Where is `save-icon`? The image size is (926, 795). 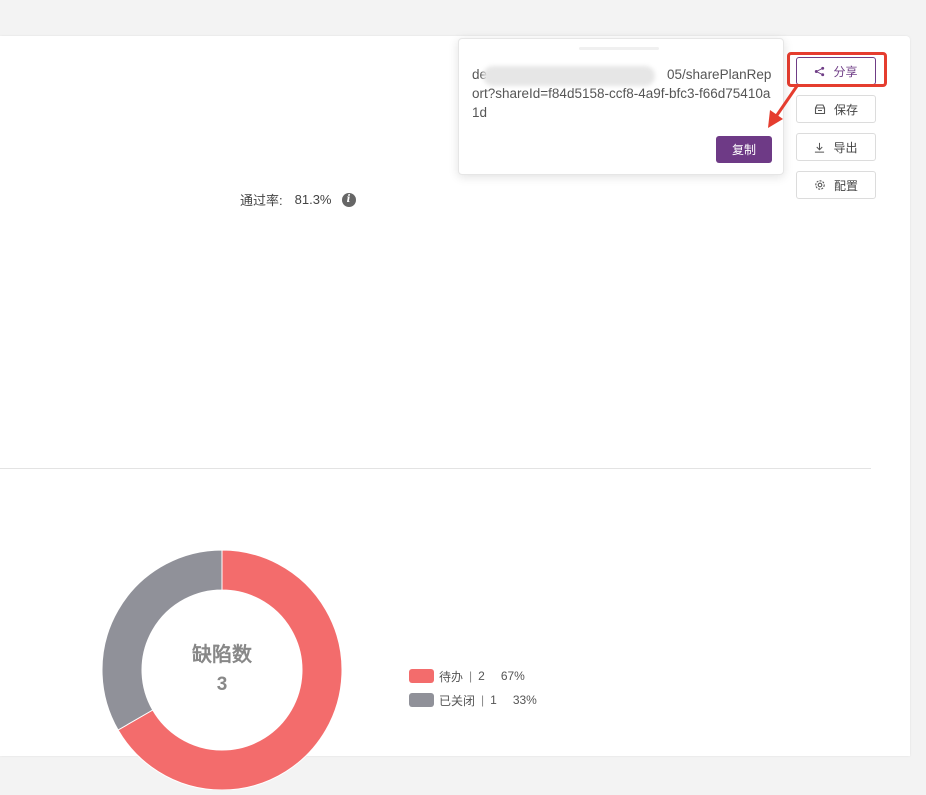
save-icon is located at coordinates (820, 108).